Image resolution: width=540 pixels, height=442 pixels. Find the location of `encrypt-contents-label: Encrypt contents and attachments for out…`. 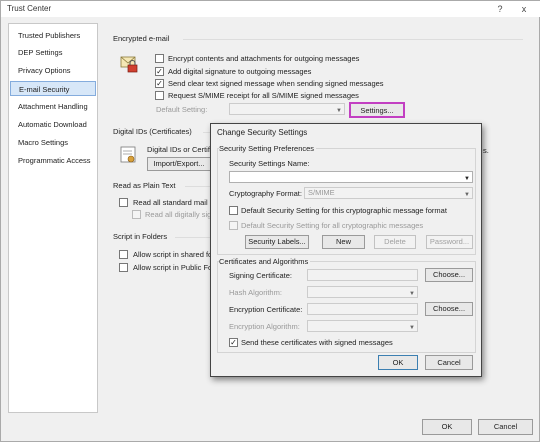

encrypt-contents-label: Encrypt contents and attachments for out… is located at coordinates (264, 58).